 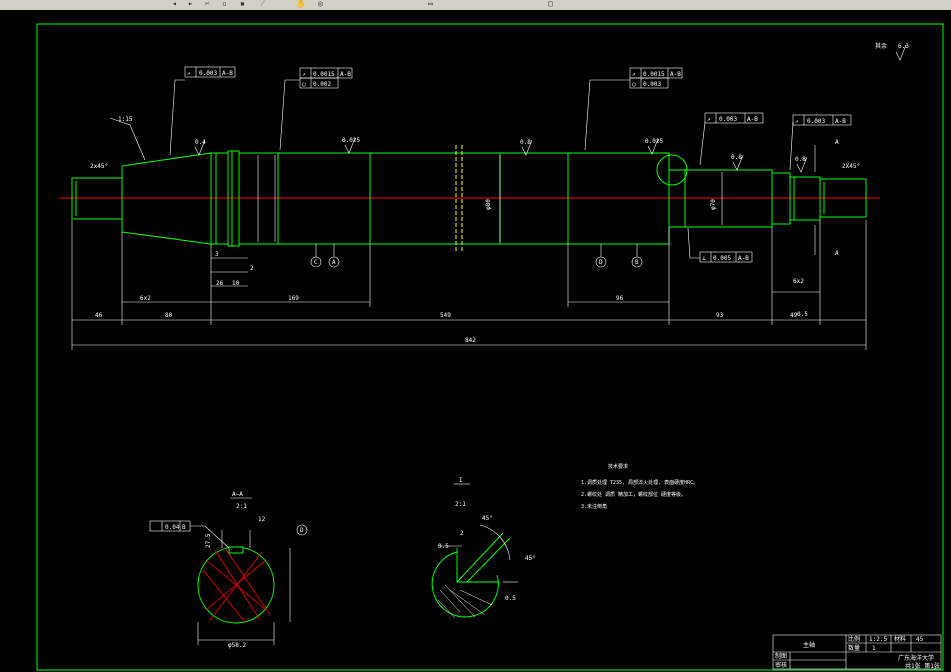 I want to click on note-1: 1.调质处理 T235, 局部淬火处理, 表面硬度HRC。, so click(x=639, y=482).